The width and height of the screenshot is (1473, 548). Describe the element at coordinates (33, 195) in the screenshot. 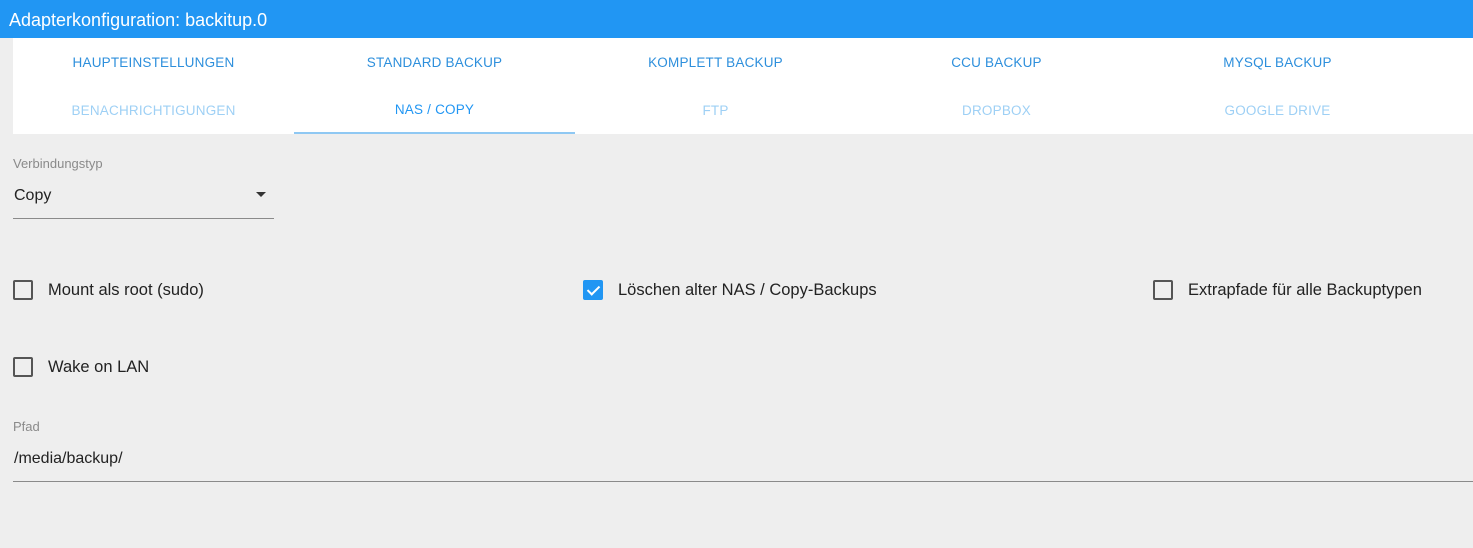

I see `connection-type-value: Copy` at that location.